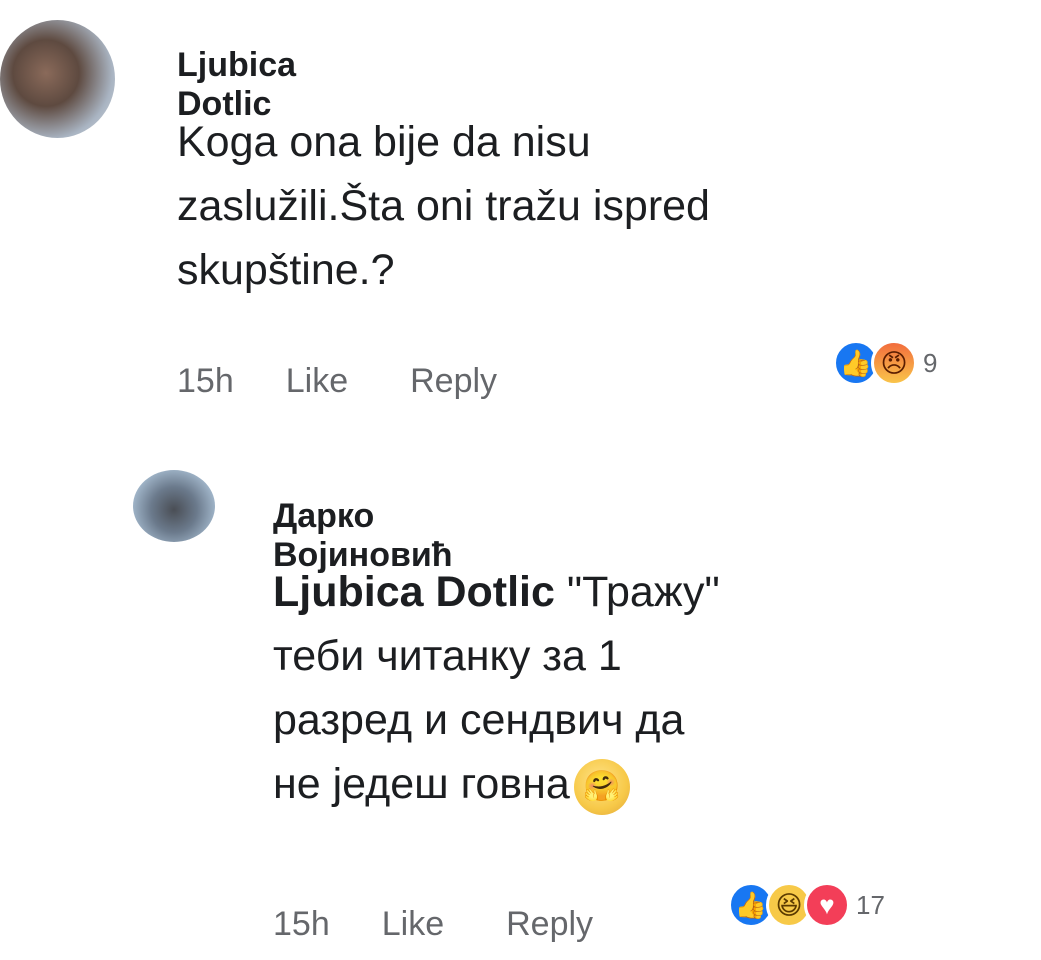 Image resolution: width=1041 pixels, height=960 pixels. I want to click on reaction-count: 9, so click(930, 362).